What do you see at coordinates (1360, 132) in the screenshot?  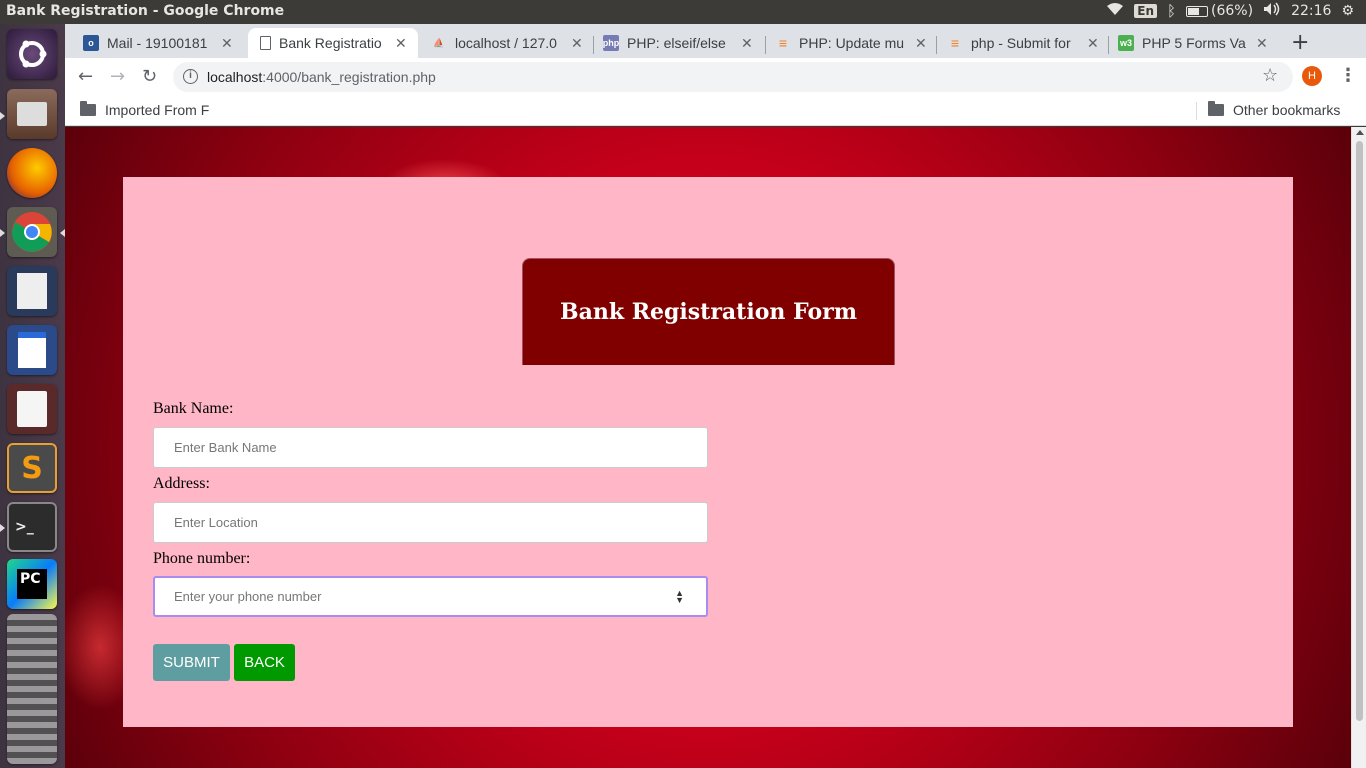 I see `scroll-up-arrow-icon` at bounding box center [1360, 132].